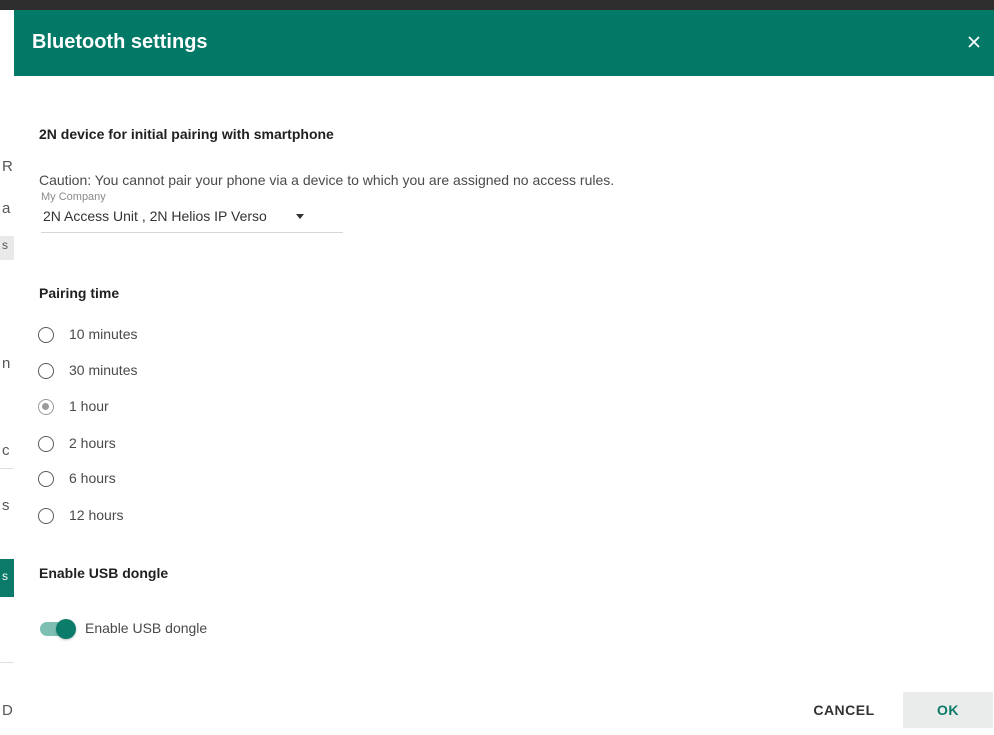 The width and height of the screenshot is (994, 735). Describe the element at coordinates (89, 406) in the screenshot. I see `radio-label: 1 hour` at that location.